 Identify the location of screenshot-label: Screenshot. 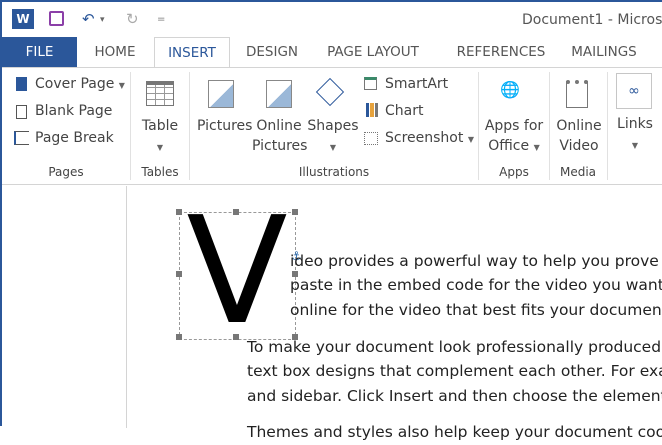
(424, 138).